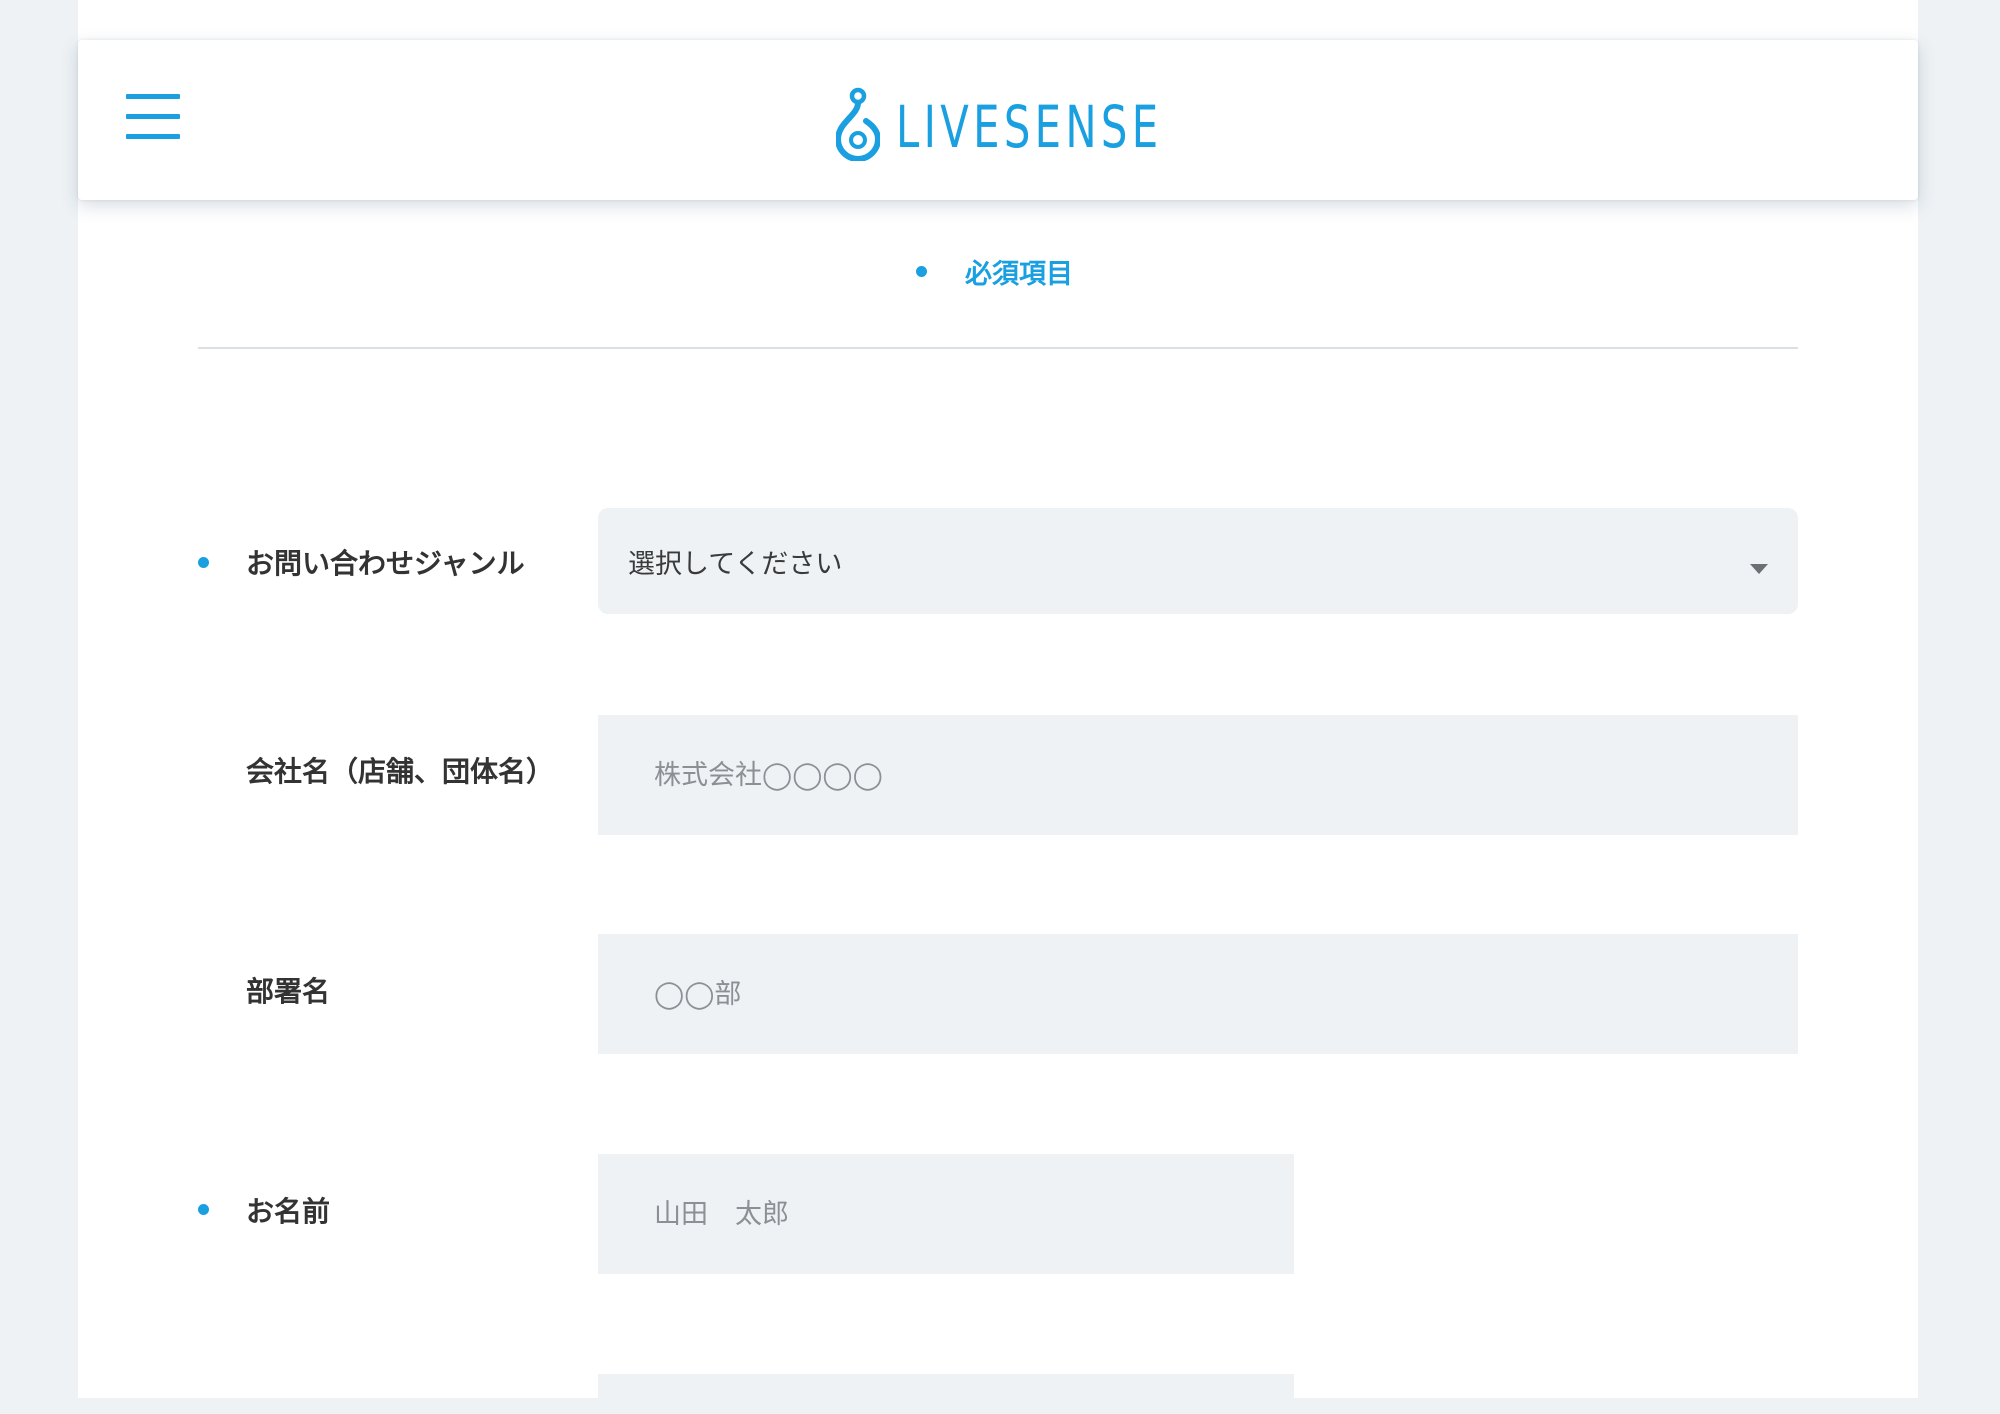 This screenshot has width=2000, height=1414. Describe the element at coordinates (288, 991) in the screenshot. I see `department-label: 部署名` at that location.